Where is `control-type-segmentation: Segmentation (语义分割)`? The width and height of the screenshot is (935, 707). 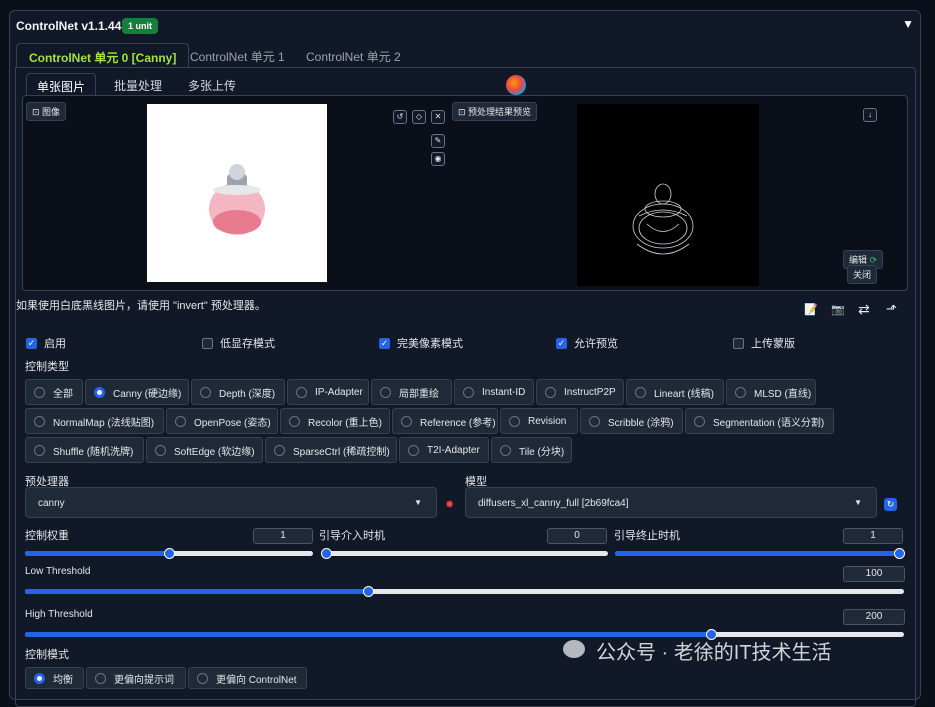 control-type-segmentation: Segmentation (语义分割) is located at coordinates (759, 421).